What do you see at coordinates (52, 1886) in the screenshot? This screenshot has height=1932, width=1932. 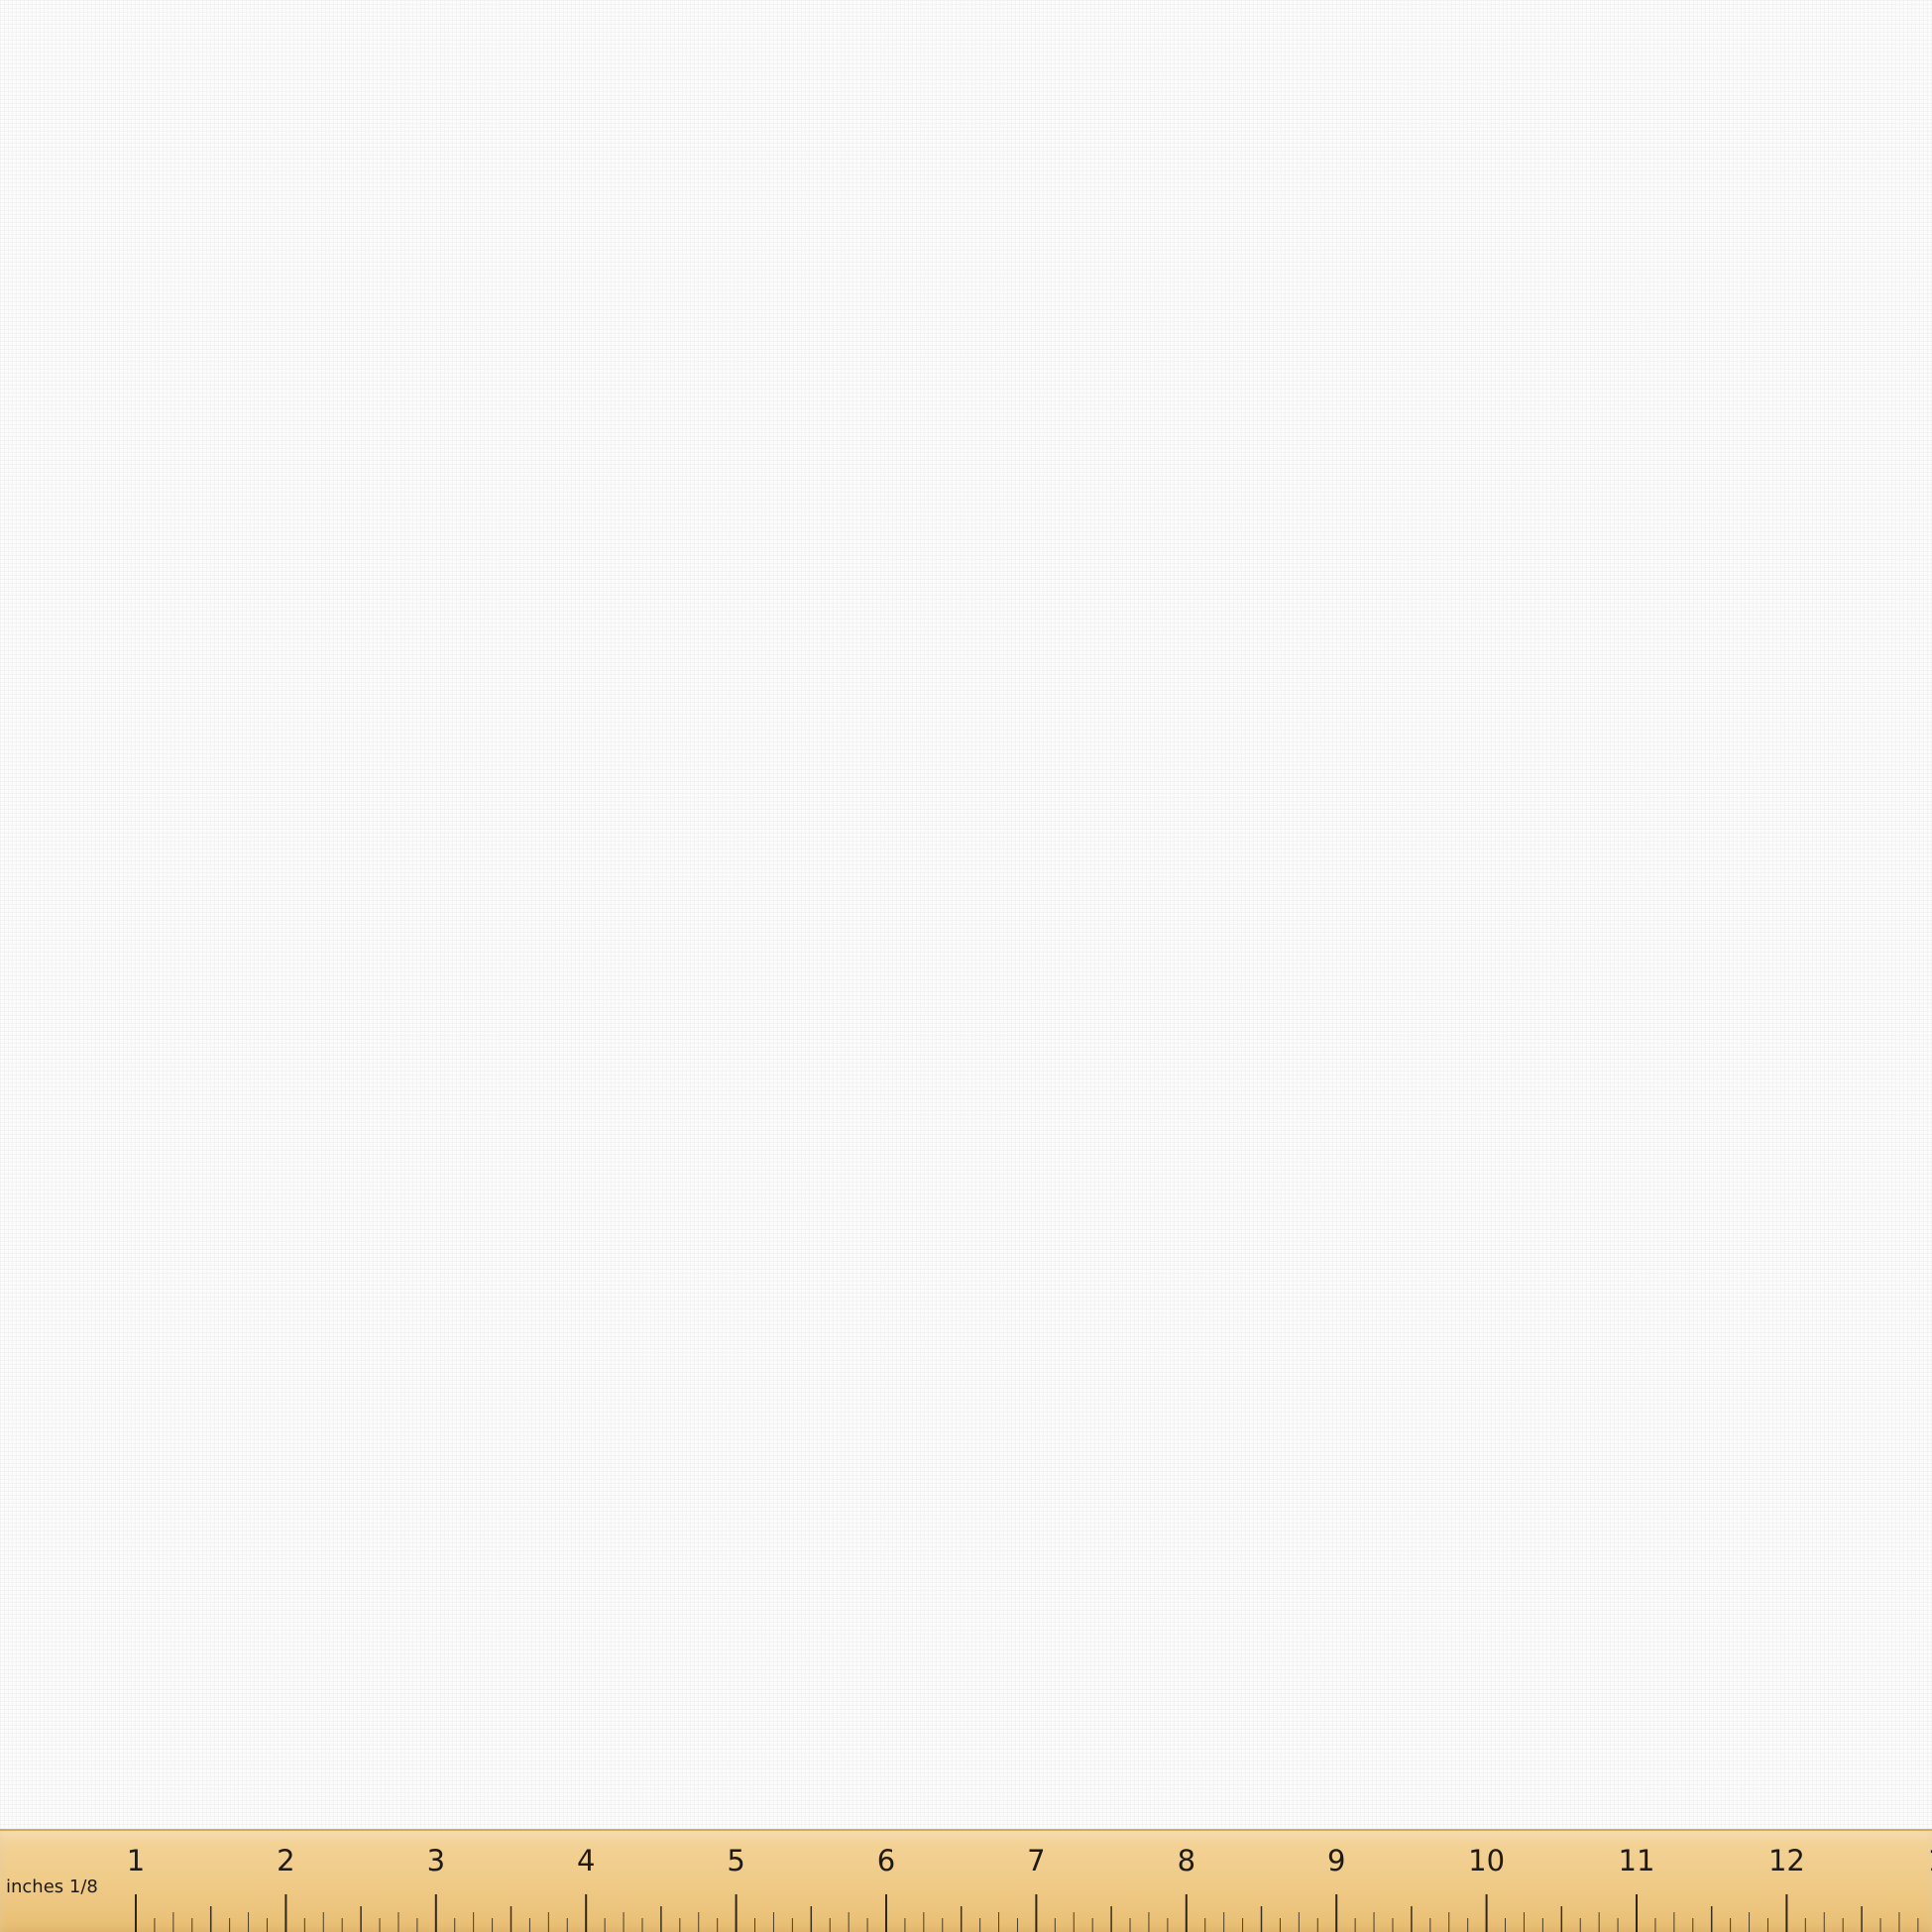 I see `ruler-unit-label: inches 1/8` at bounding box center [52, 1886].